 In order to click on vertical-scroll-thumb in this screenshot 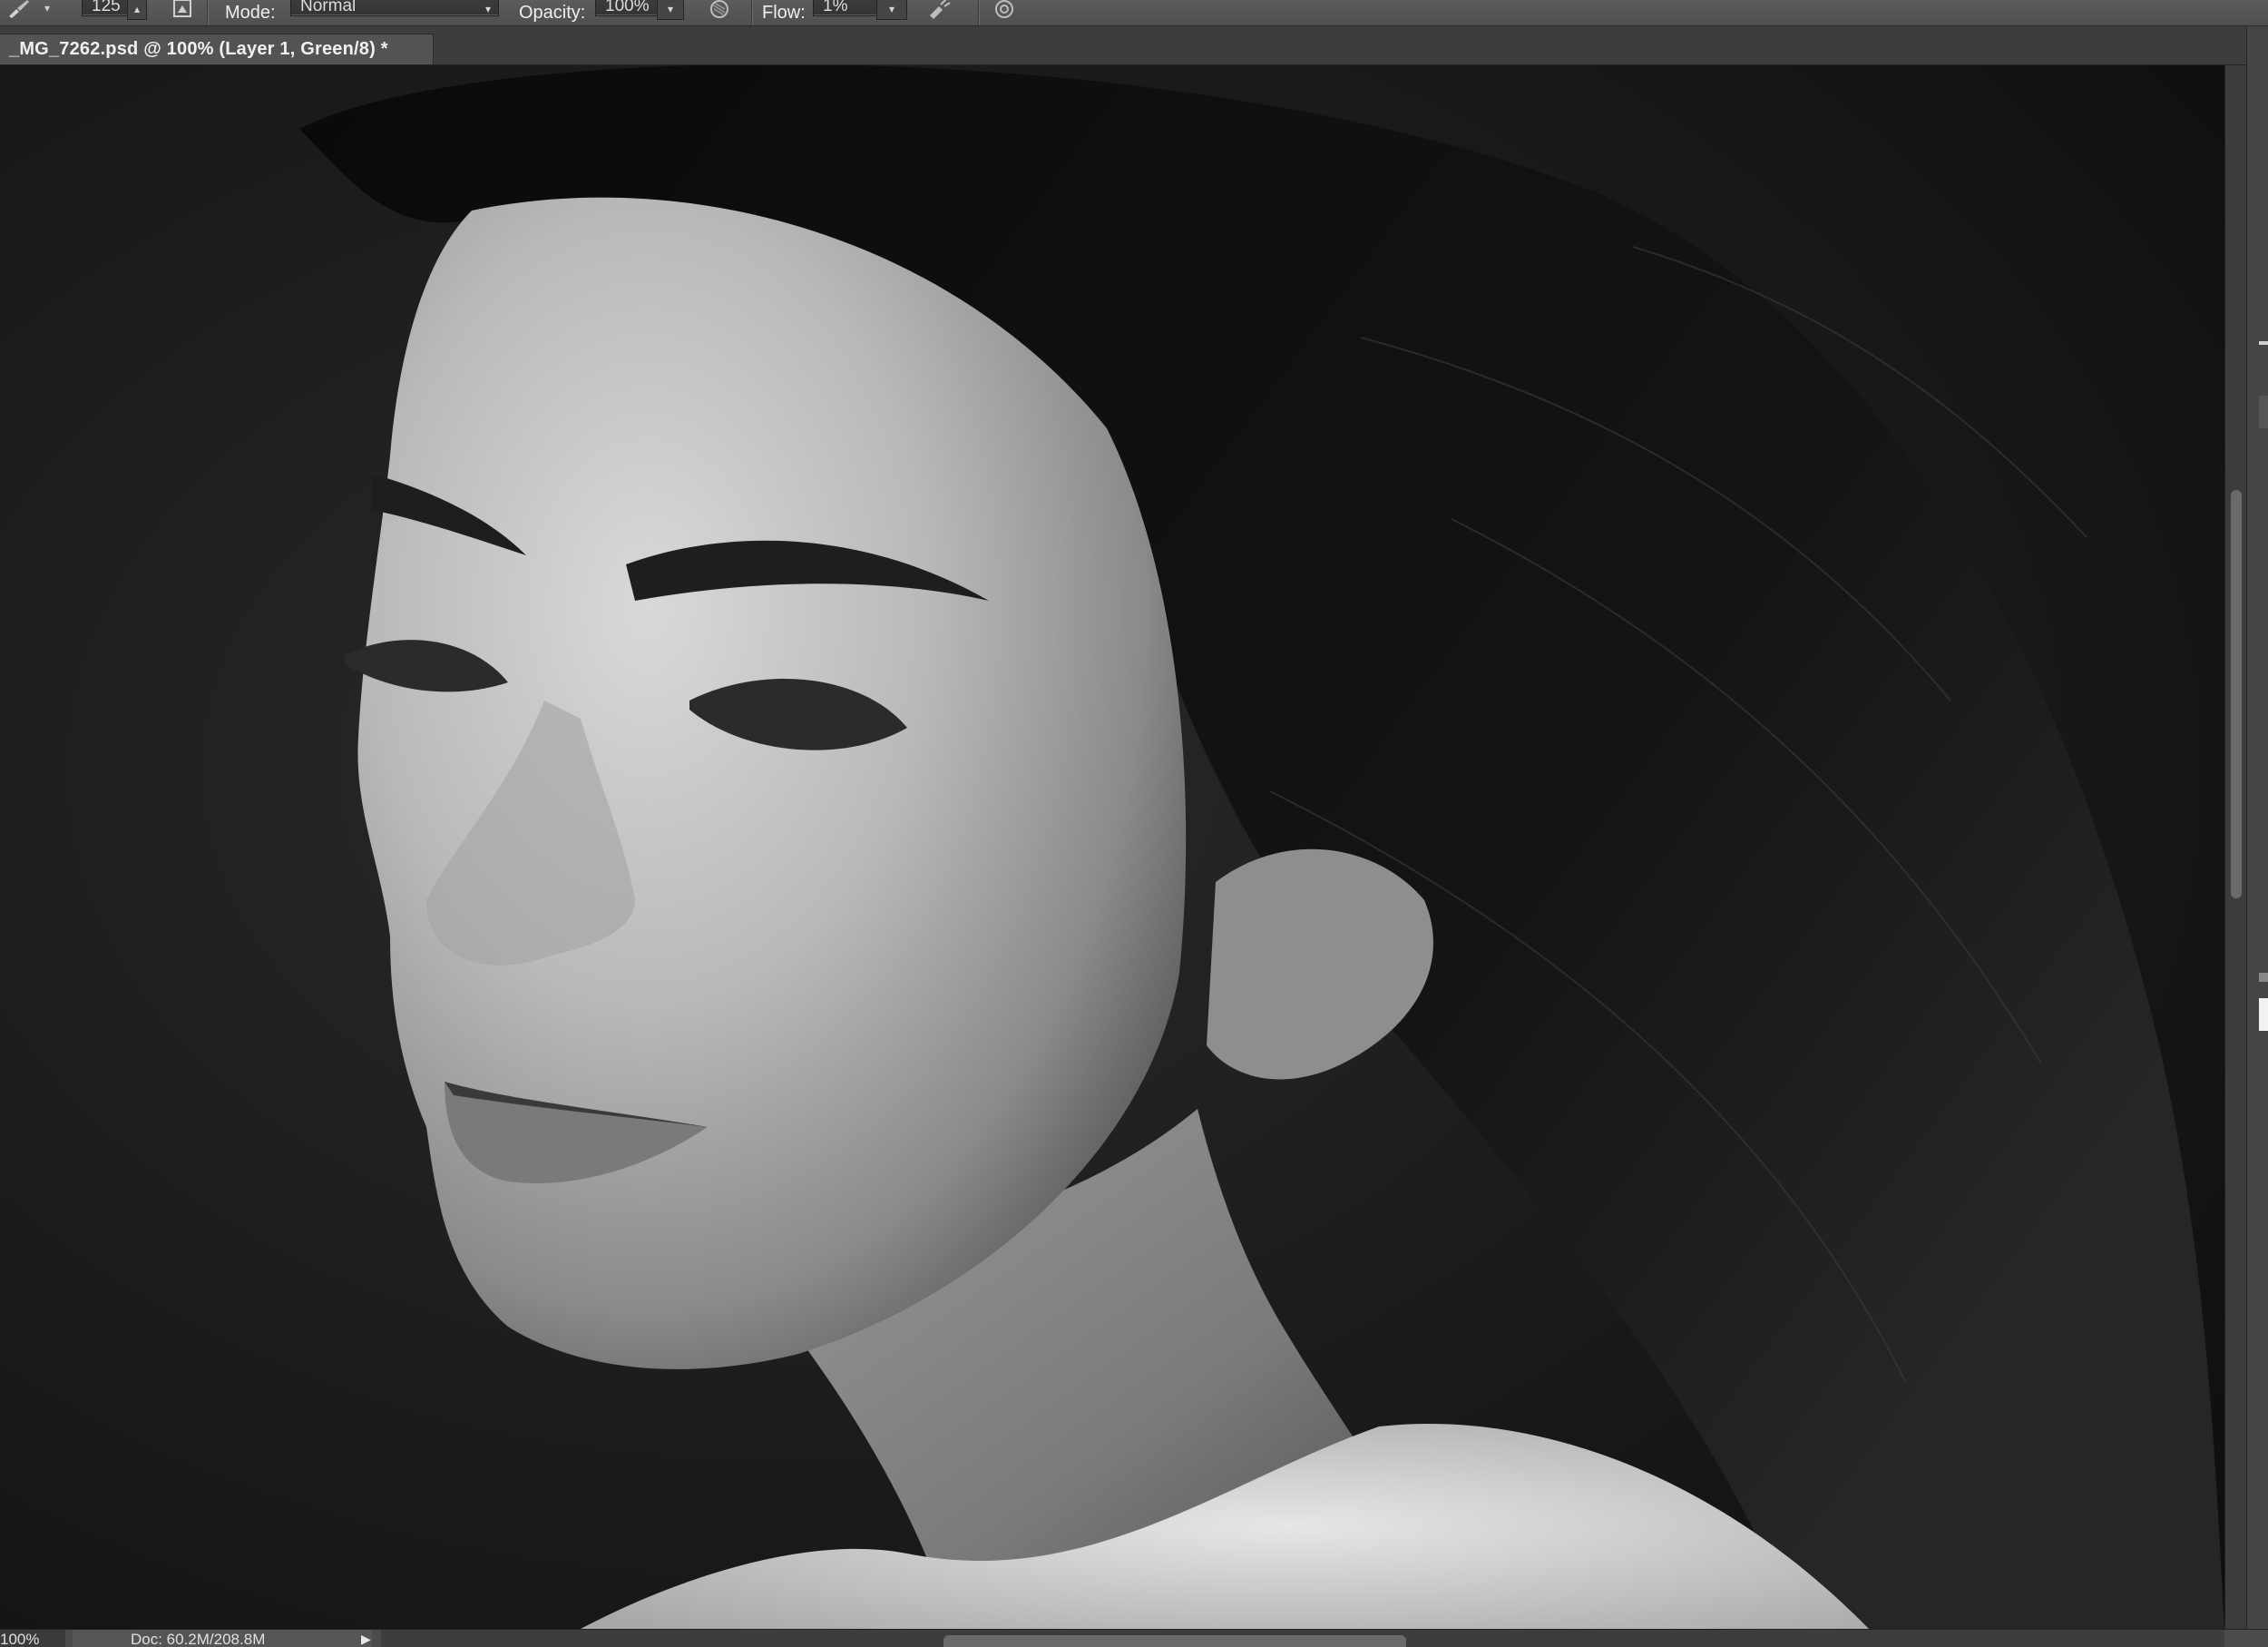, I will do `click(2236, 694)`.